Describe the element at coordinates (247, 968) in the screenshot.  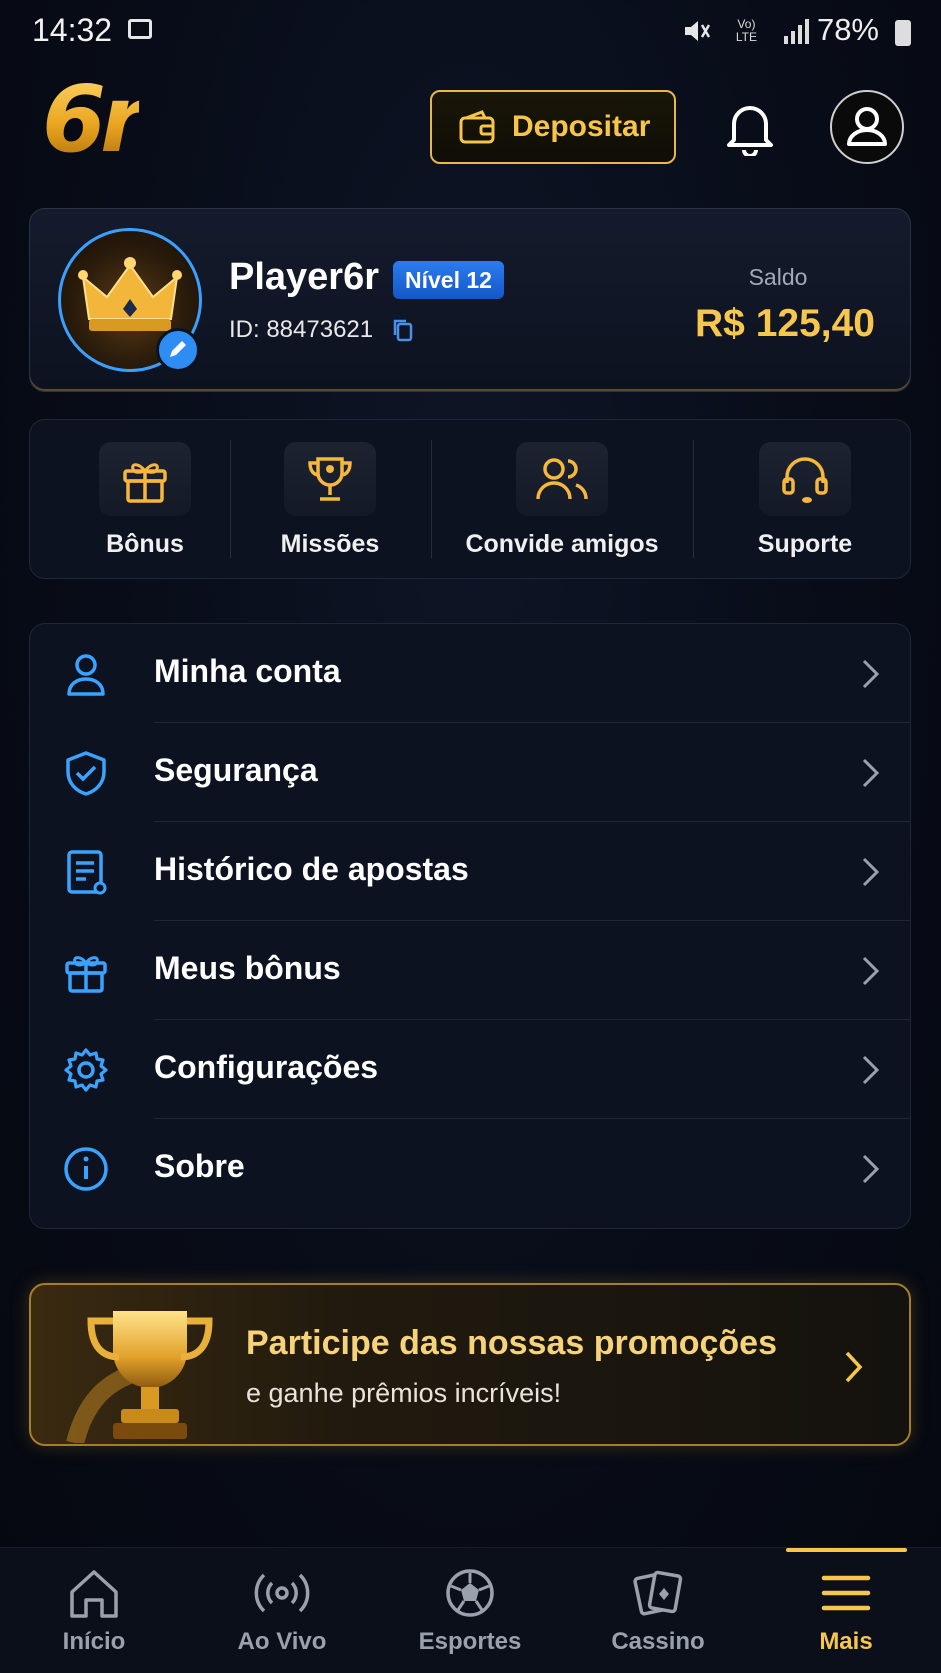
I see `menu-item-label: Meus bônus` at that location.